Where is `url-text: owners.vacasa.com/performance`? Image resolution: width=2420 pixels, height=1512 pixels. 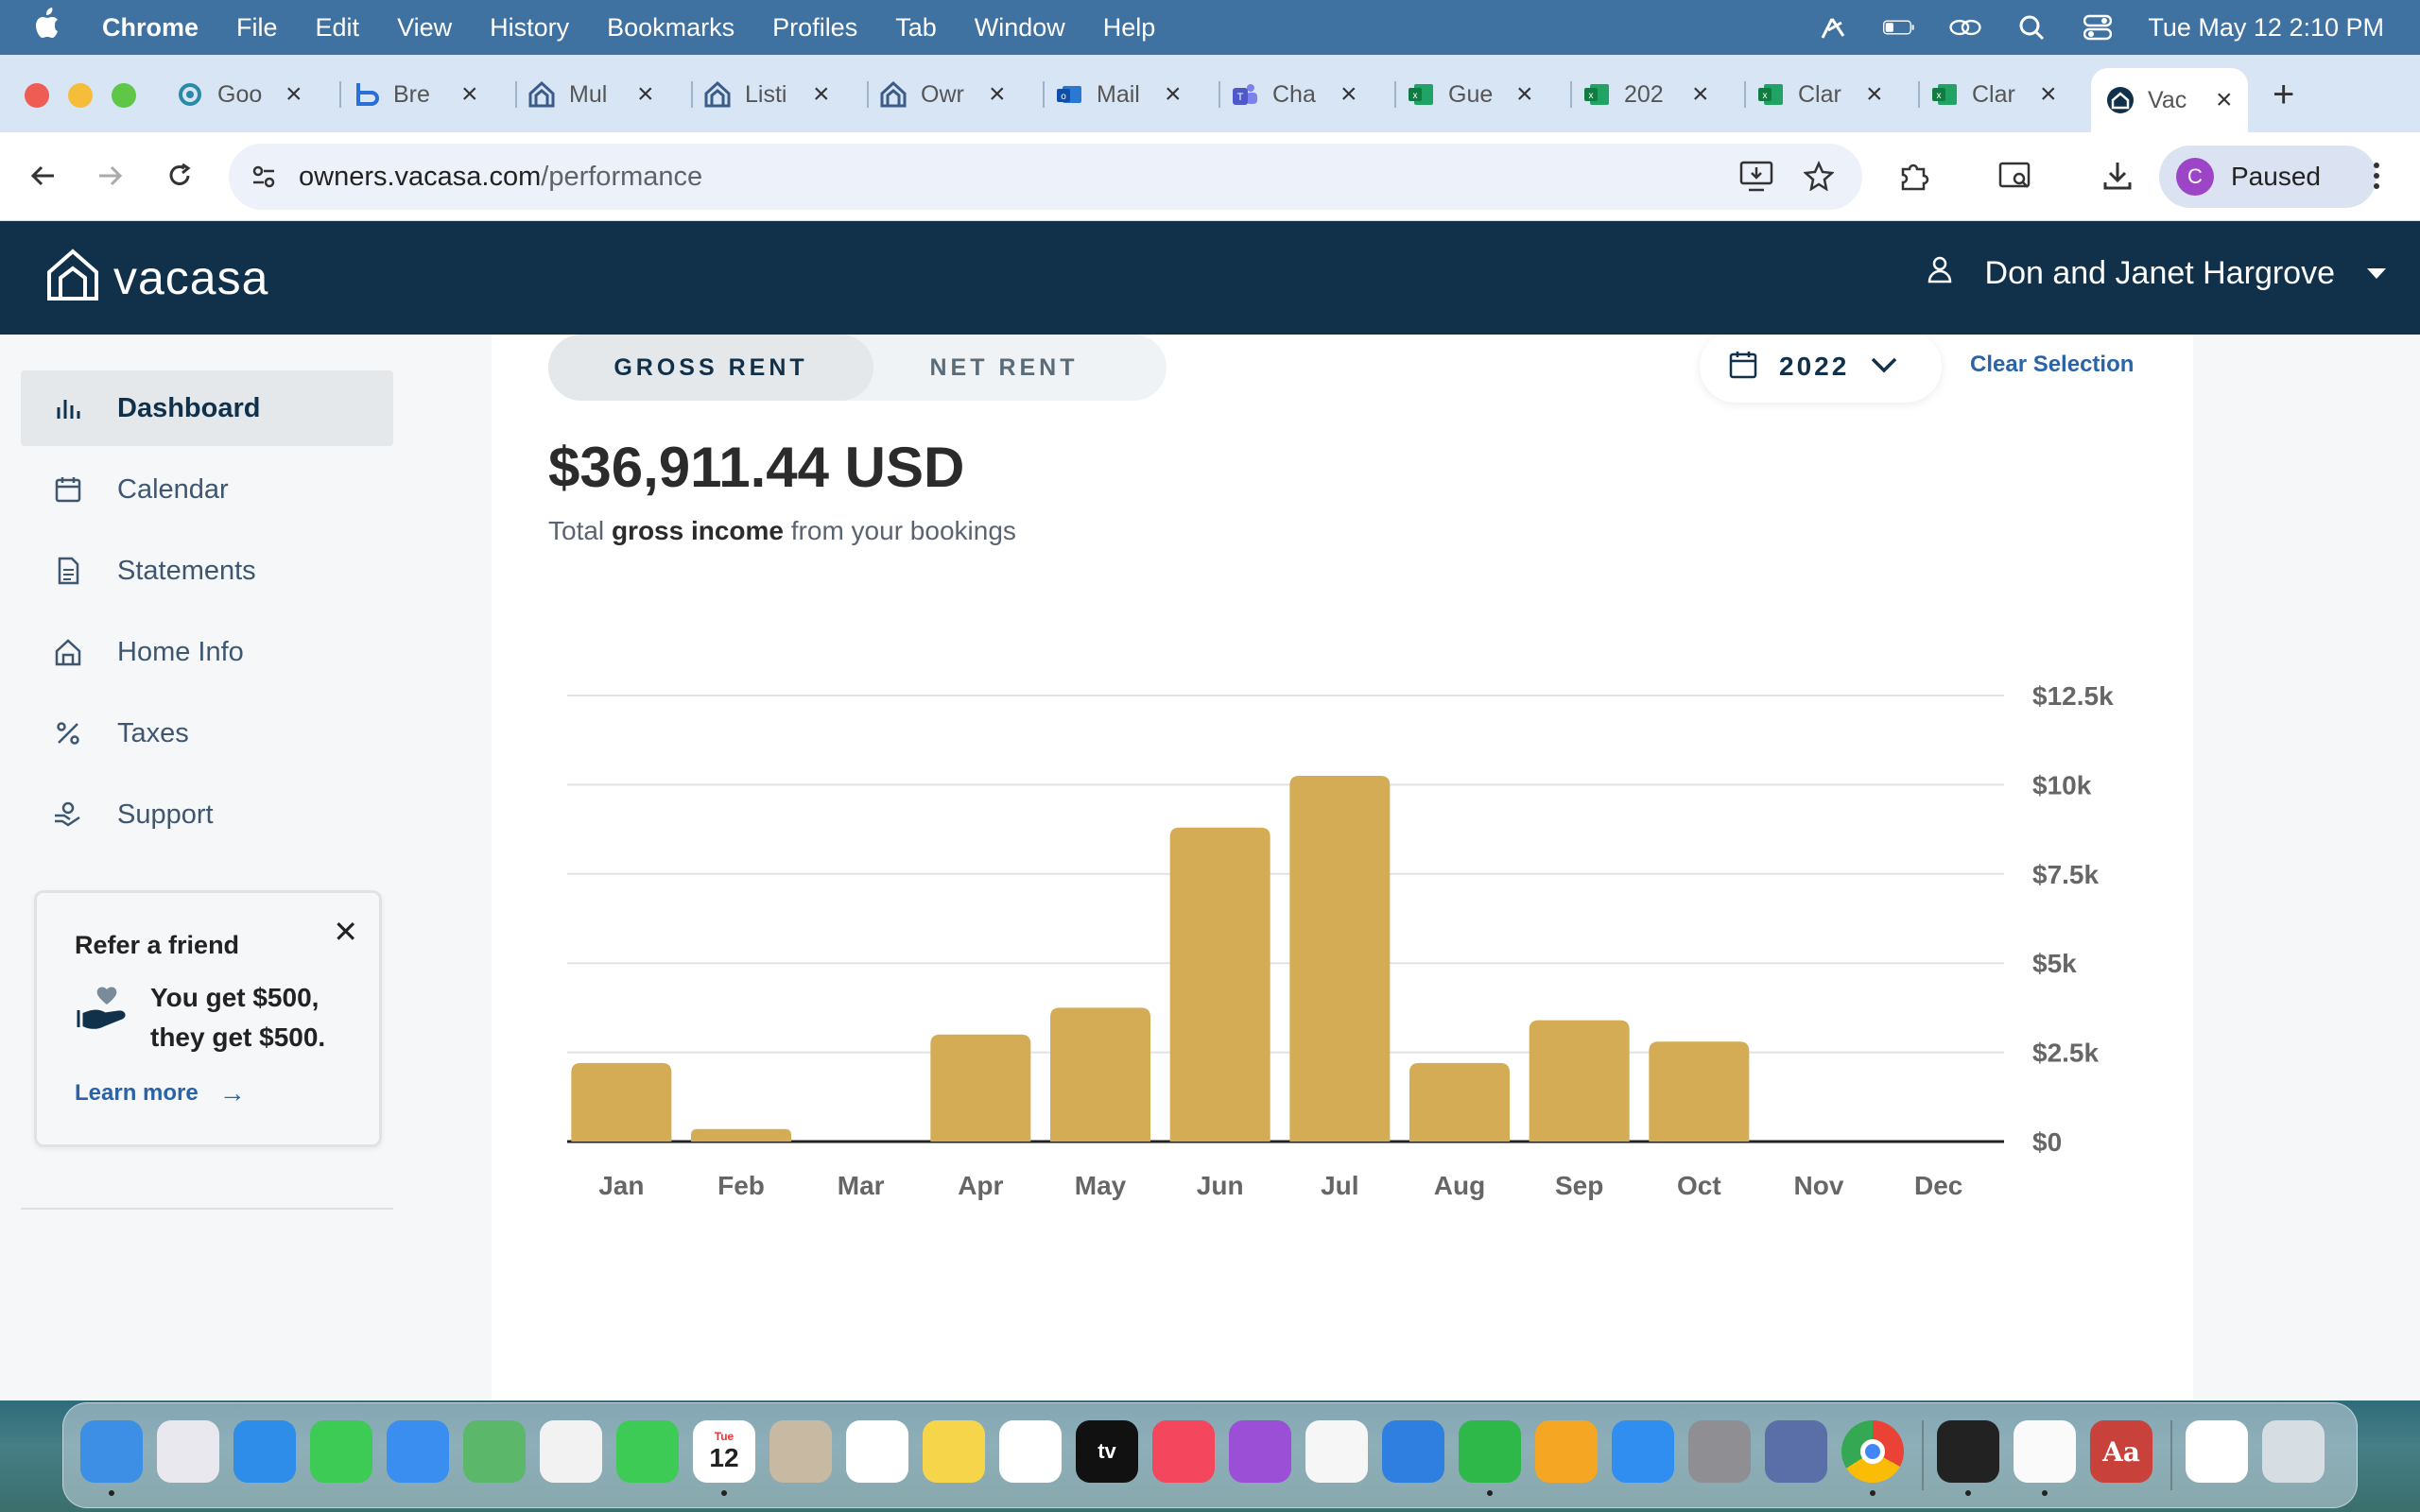
url-text: owners.vacasa.com/performance is located at coordinates (501, 177).